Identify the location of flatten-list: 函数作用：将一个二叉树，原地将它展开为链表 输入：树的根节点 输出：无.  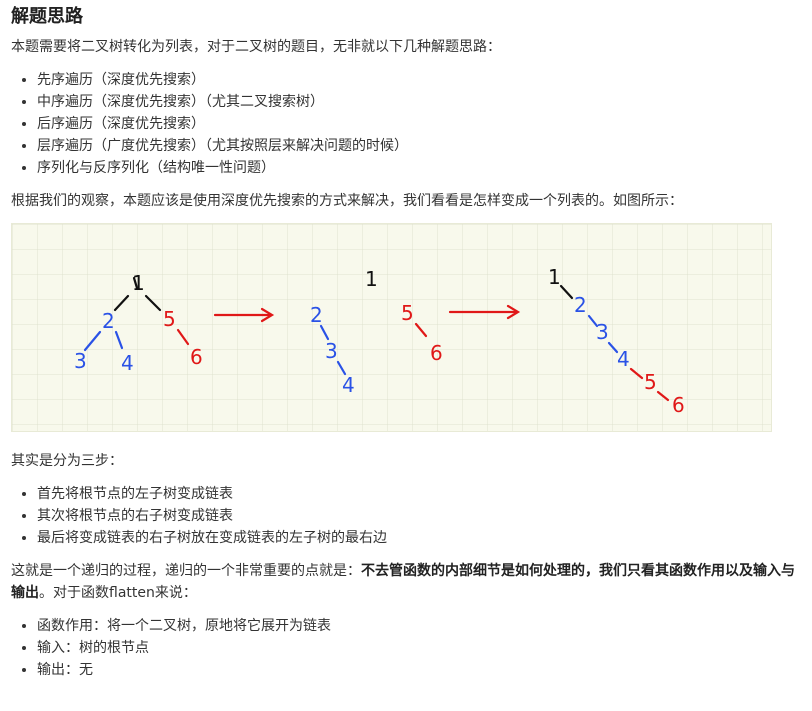
(406, 648).